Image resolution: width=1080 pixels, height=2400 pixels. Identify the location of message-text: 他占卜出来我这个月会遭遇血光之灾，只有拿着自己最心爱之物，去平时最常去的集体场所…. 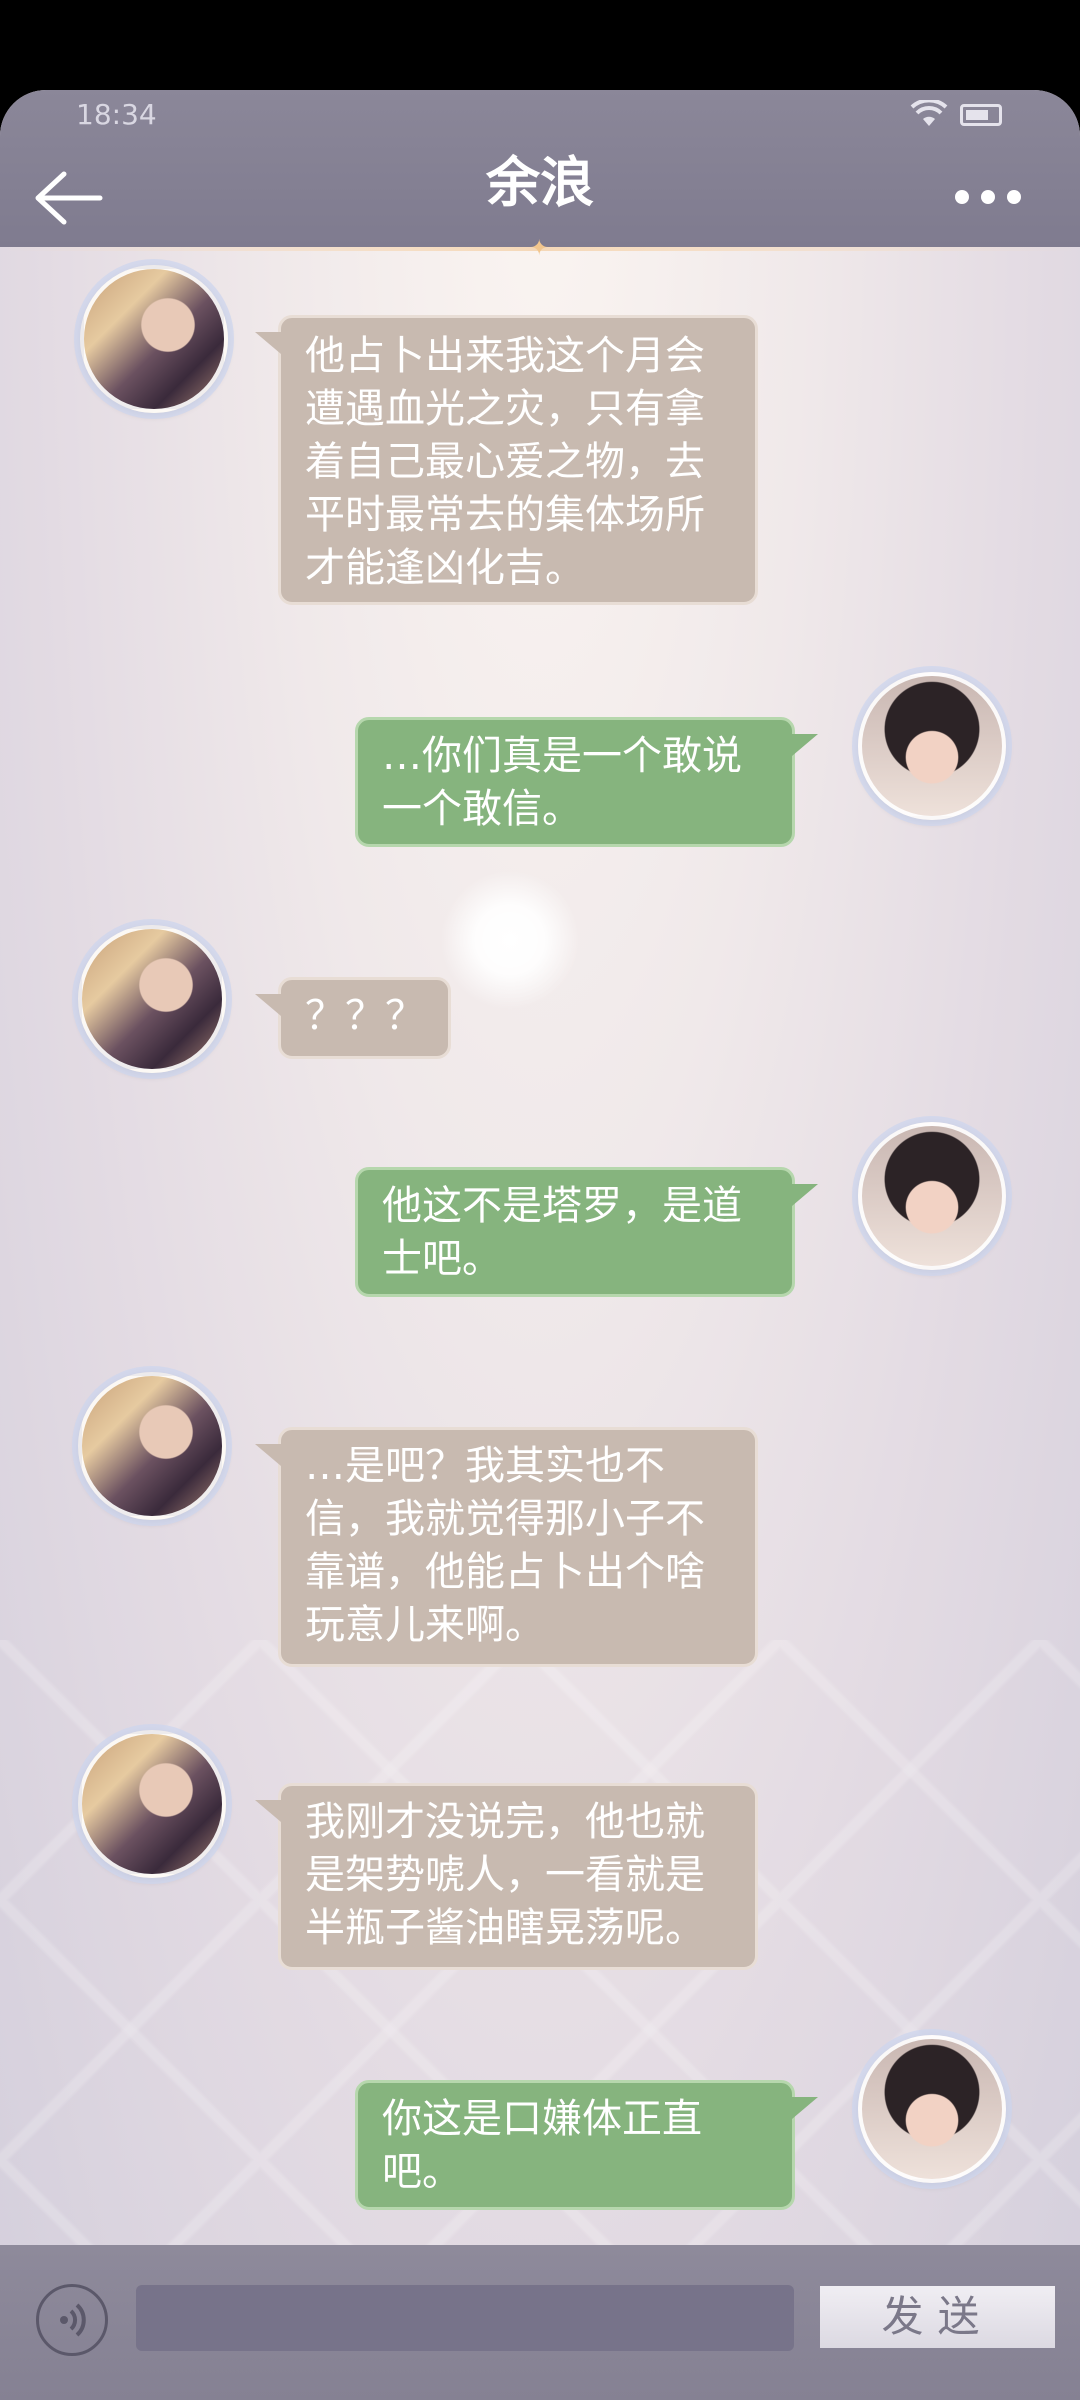
(505, 462).